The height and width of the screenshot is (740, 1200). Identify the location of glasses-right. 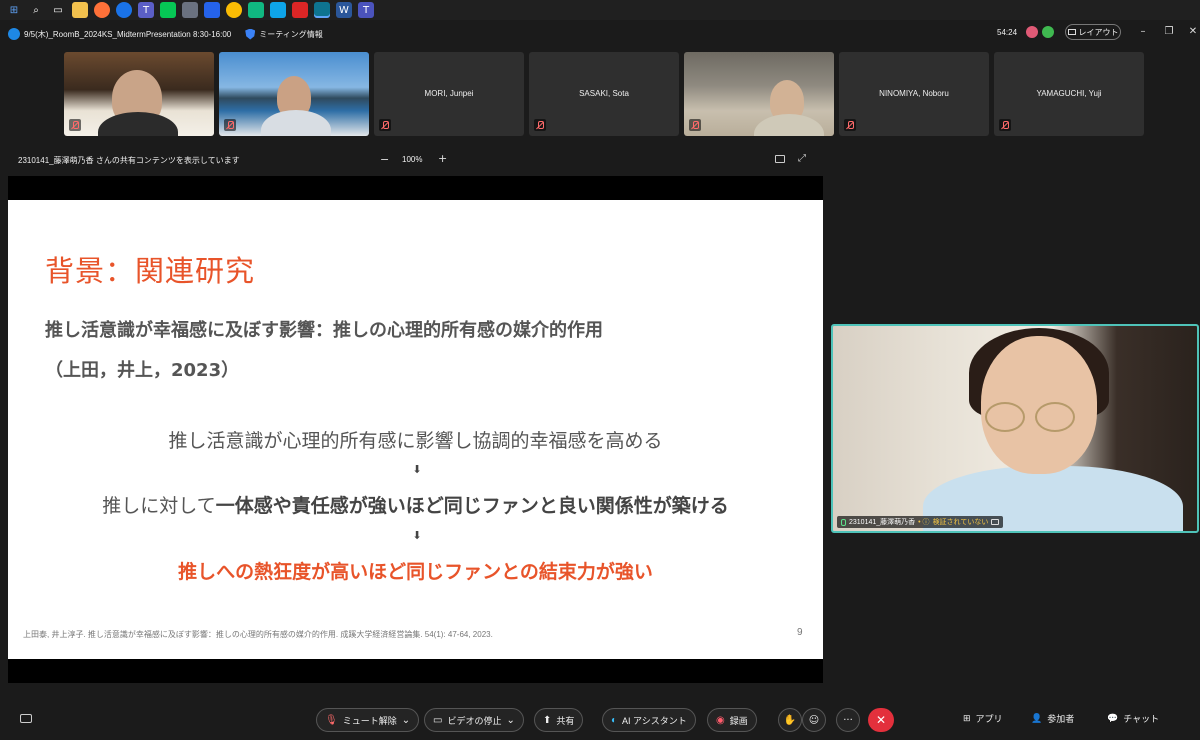
(1055, 417).